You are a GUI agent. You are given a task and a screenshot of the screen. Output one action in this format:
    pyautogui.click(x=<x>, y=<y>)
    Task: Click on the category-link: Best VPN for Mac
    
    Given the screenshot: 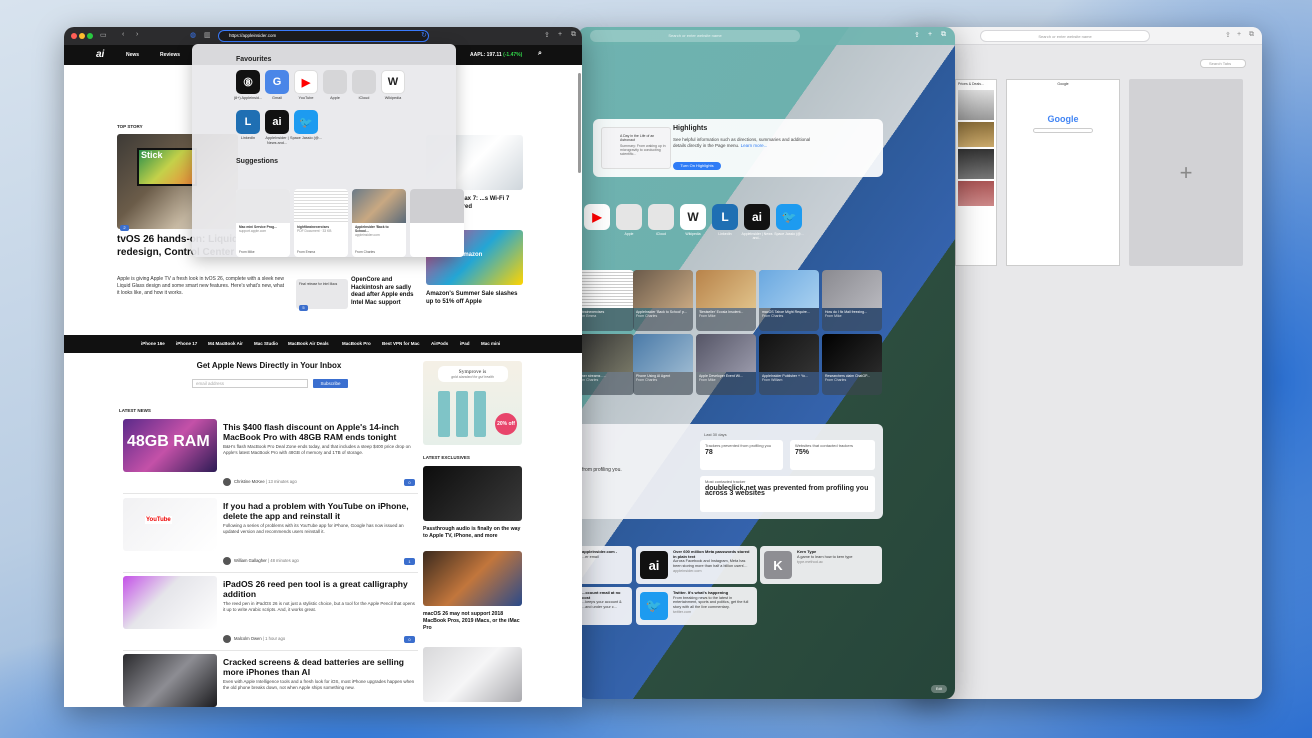 What is the action you would take?
    pyautogui.click(x=401, y=343)
    